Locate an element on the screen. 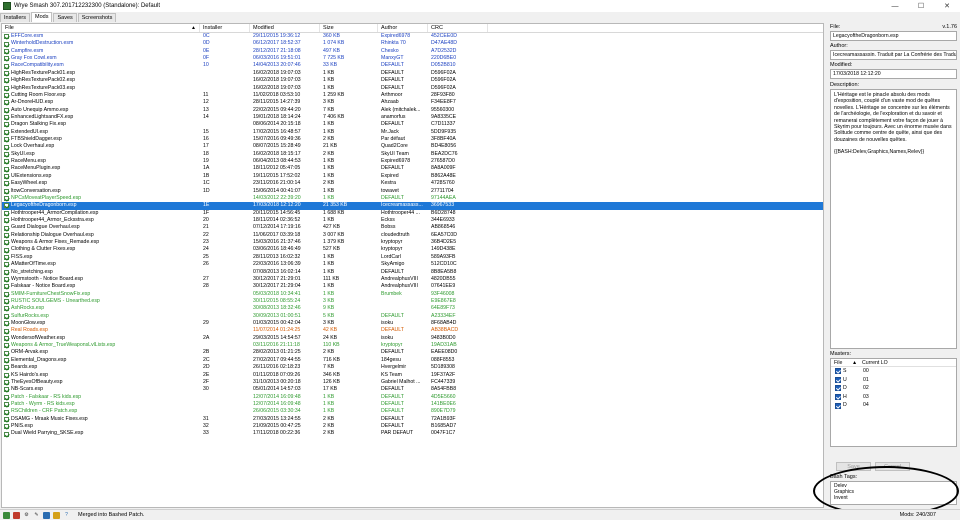 This screenshot has width=960, height=520. master-row: S 00 is located at coordinates (893, 371).